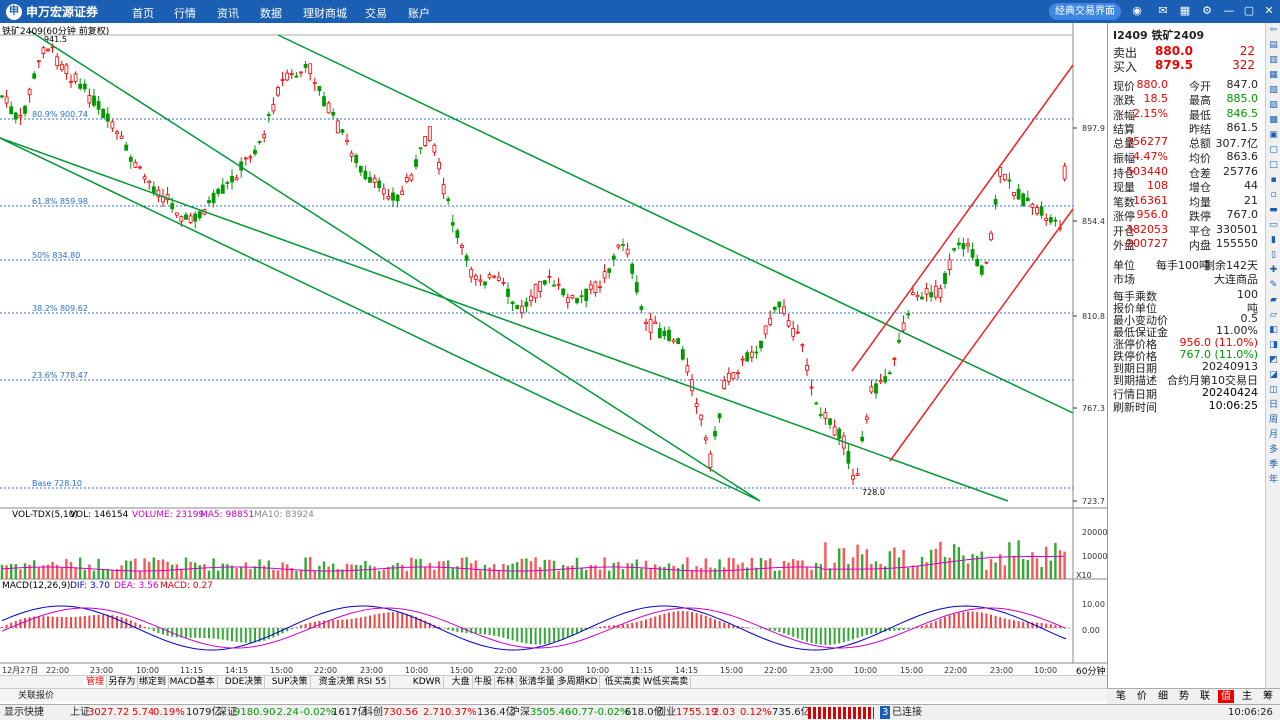 The image size is (1280, 720). What do you see at coordinates (373, 712) in the screenshot?
I see `kc-index-label: 科创` at bounding box center [373, 712].